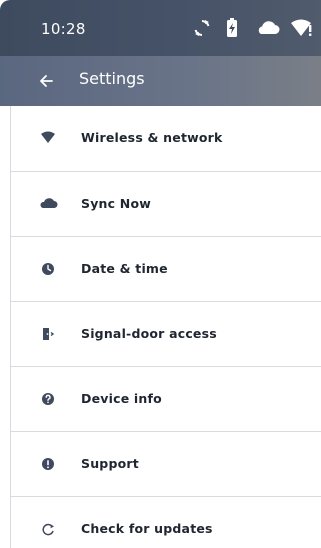  What do you see at coordinates (166, 399) in the screenshot?
I see `list-item-device-info: Device info` at bounding box center [166, 399].